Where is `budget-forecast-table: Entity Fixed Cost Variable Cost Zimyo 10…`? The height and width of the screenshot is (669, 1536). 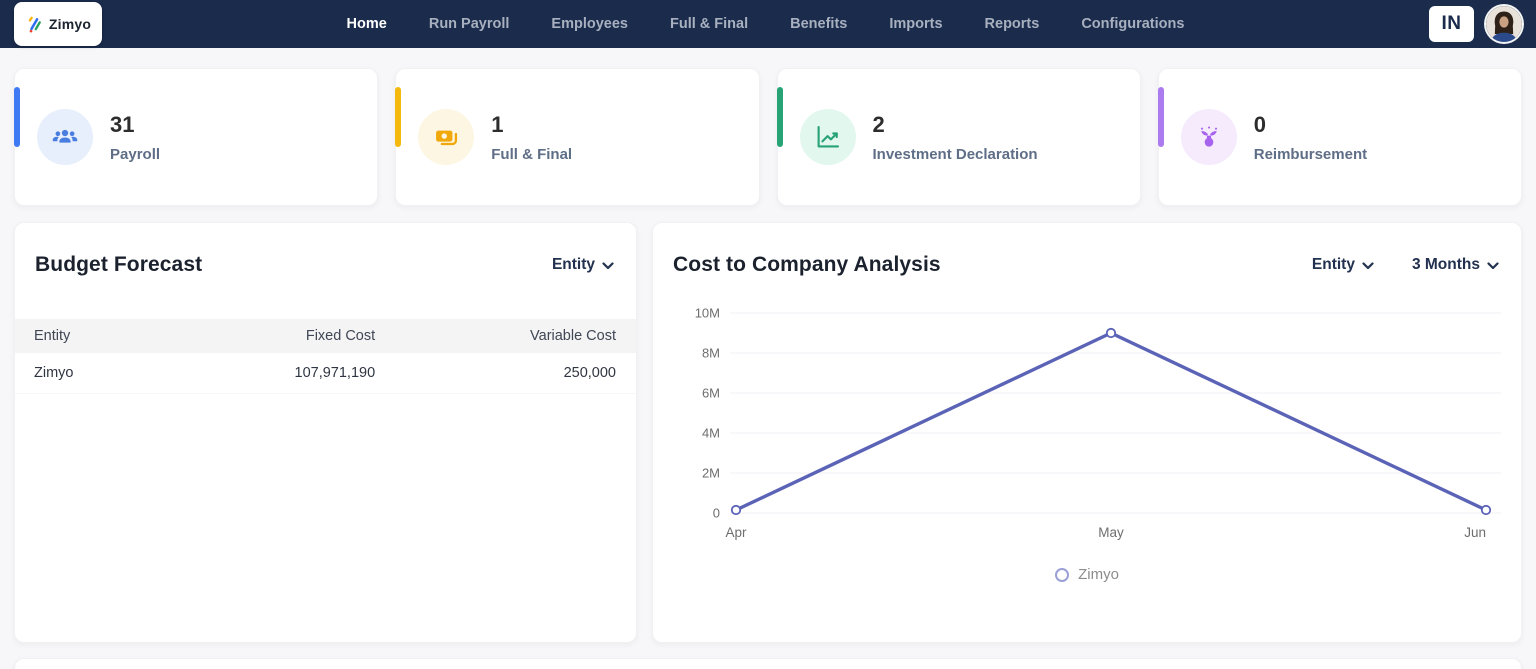 budget-forecast-table: Entity Fixed Cost Variable Cost Zimyo 10… is located at coordinates (325, 356).